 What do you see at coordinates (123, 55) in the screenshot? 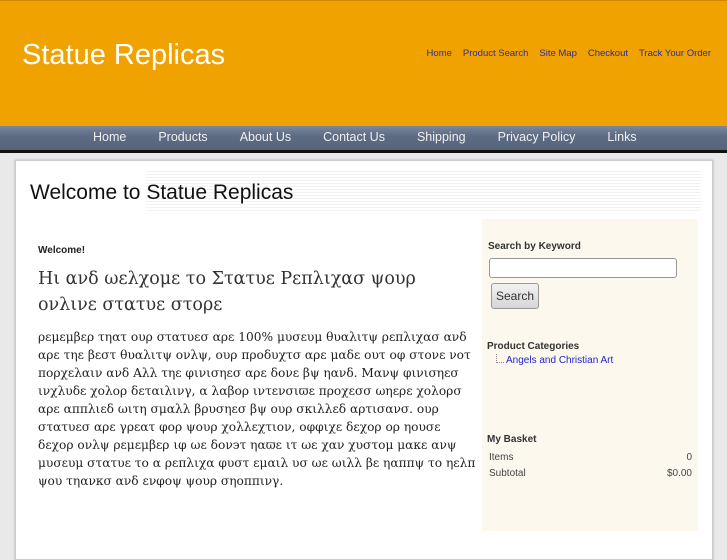
I see `site-title: Statue Replicas` at bounding box center [123, 55].